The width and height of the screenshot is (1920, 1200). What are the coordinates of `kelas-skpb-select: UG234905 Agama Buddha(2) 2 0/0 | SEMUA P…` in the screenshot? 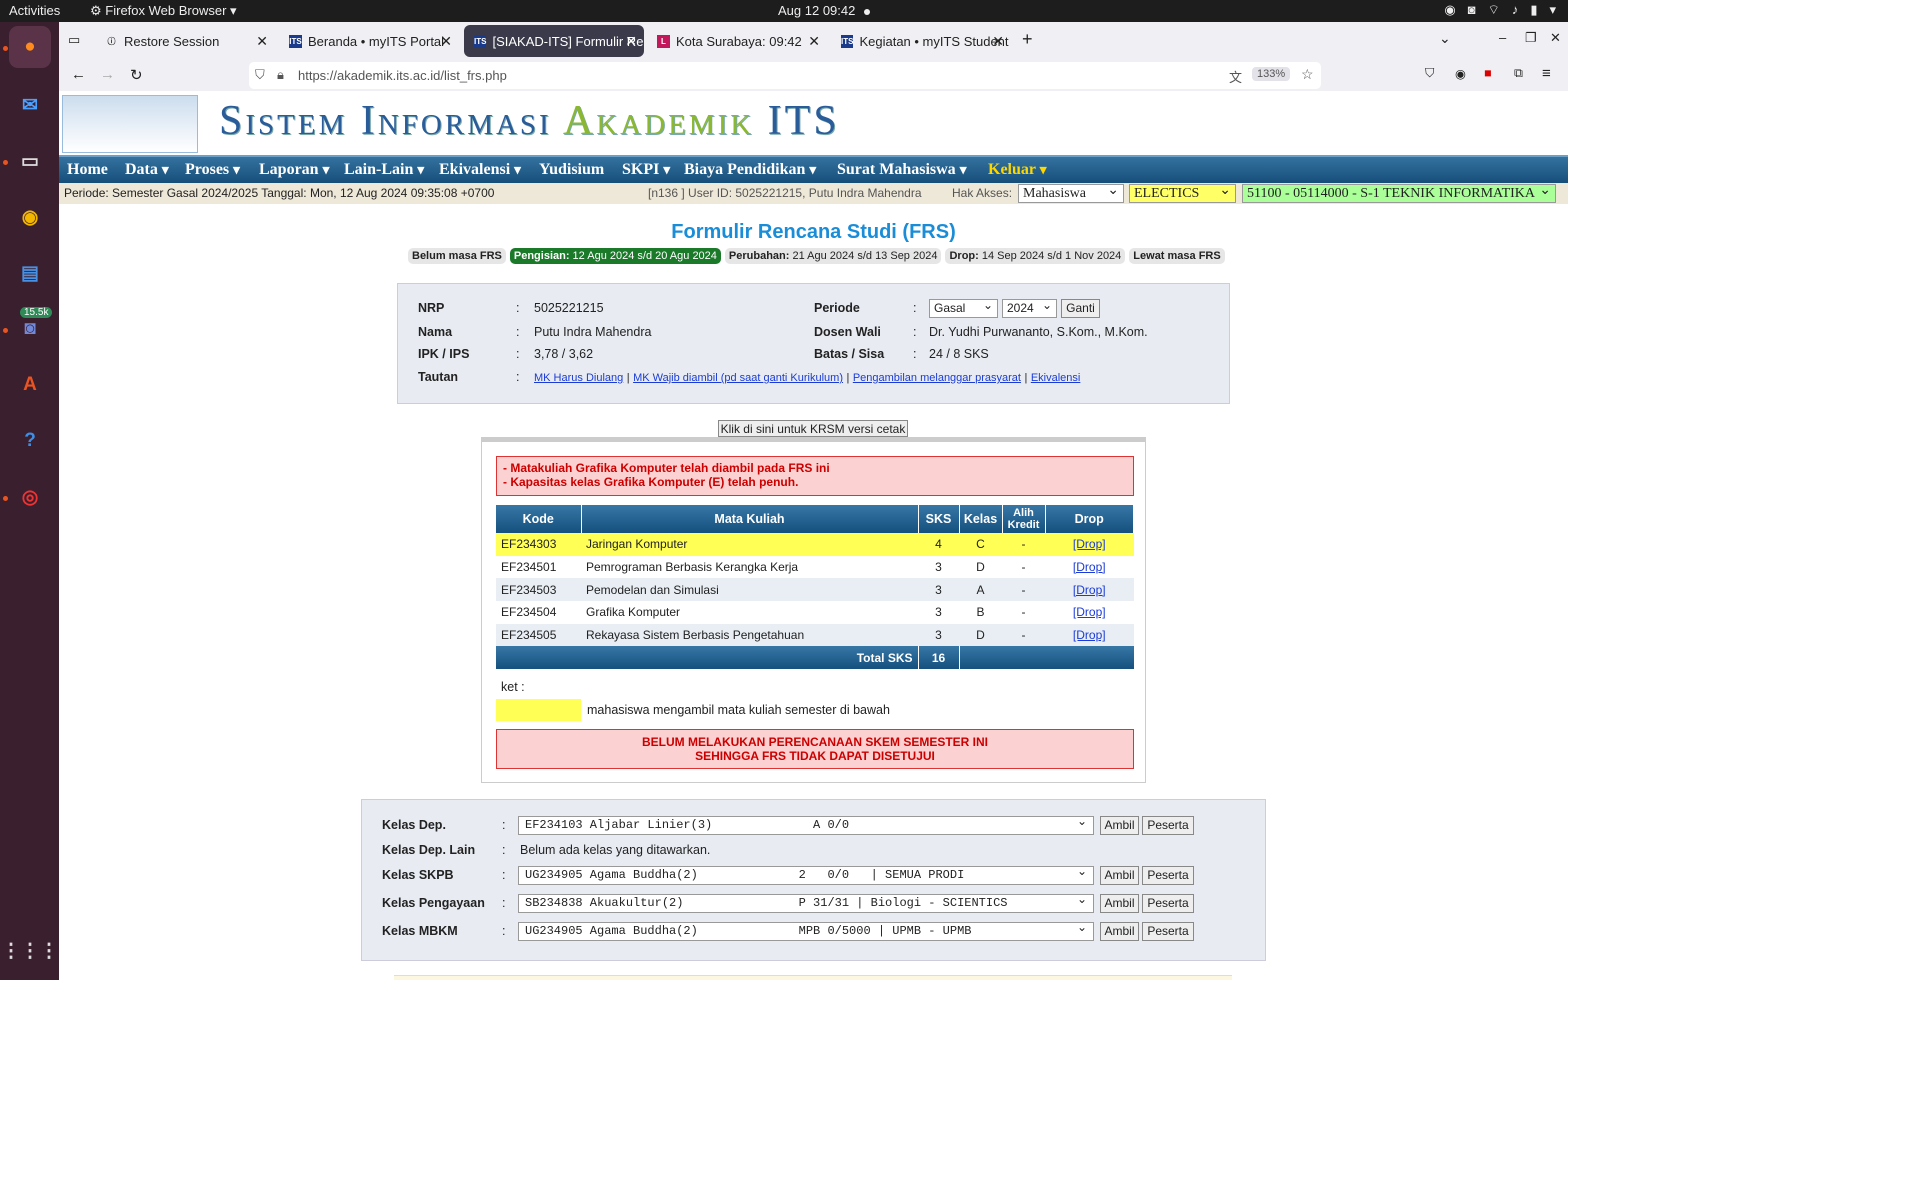 It's located at (806, 874).